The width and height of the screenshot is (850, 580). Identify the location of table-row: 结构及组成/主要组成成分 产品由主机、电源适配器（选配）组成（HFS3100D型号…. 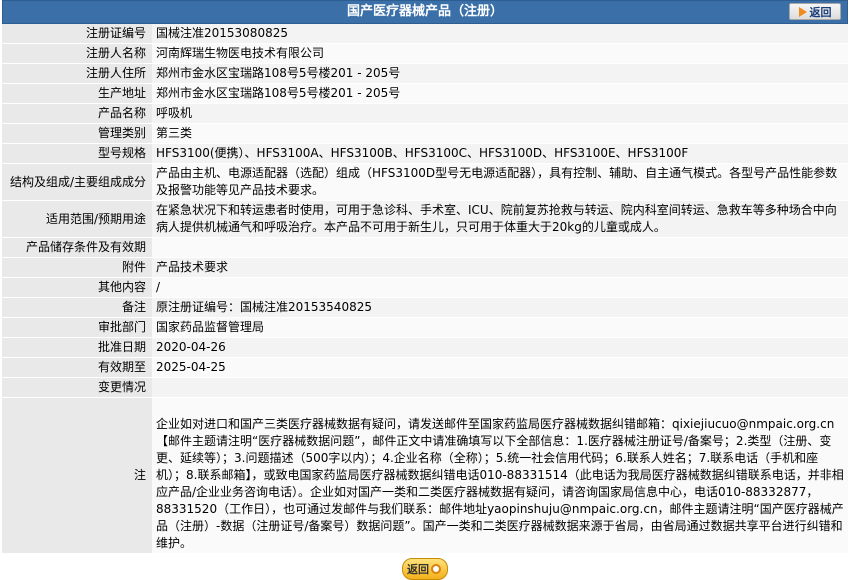
(425, 182).